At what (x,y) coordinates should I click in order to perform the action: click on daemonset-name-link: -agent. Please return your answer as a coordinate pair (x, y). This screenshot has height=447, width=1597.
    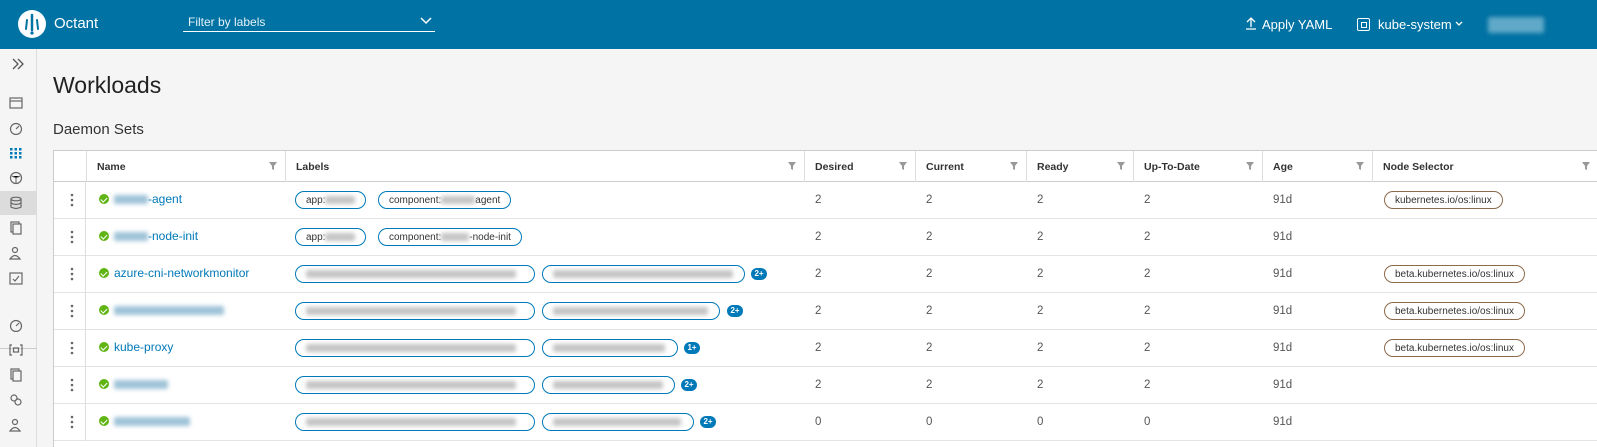
    Looking at the image, I should click on (148, 199).